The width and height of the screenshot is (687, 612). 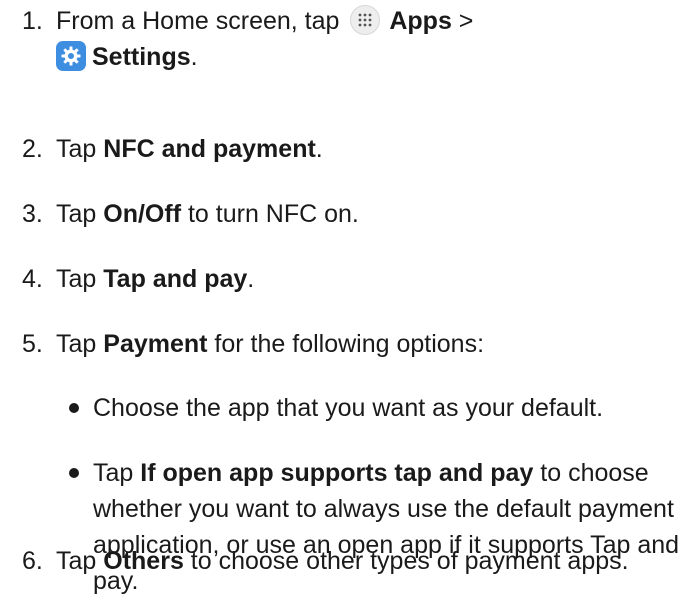 I want to click on step-text-bold: Others, so click(x=143, y=561).